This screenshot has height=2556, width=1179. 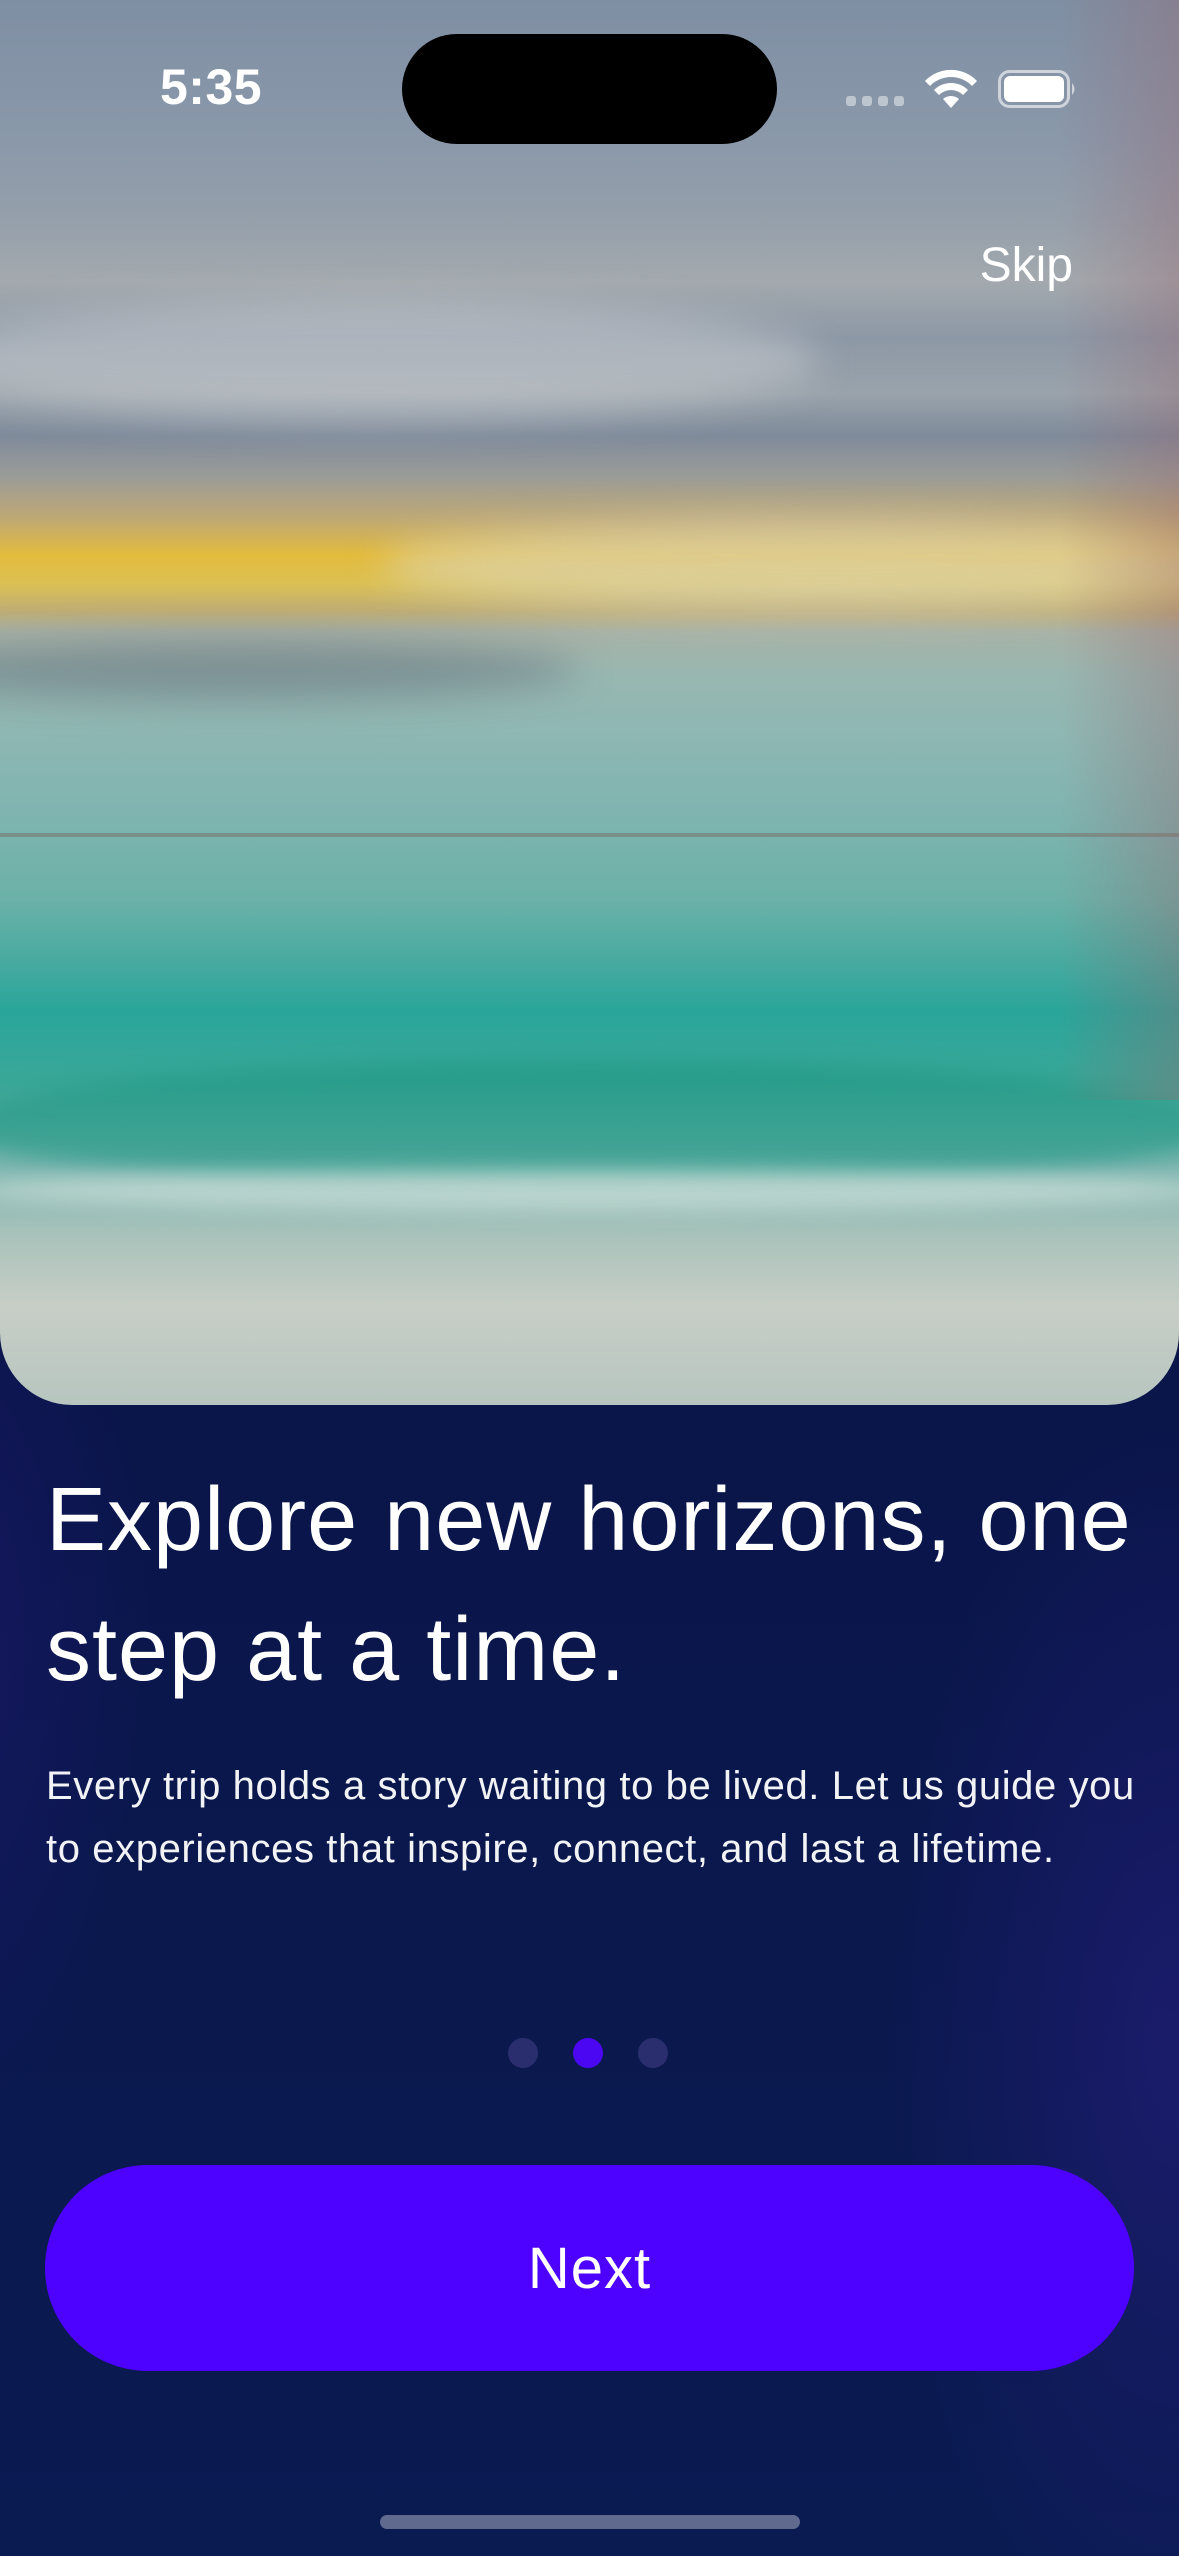 I want to click on page-indicator, so click(x=588, y=2053).